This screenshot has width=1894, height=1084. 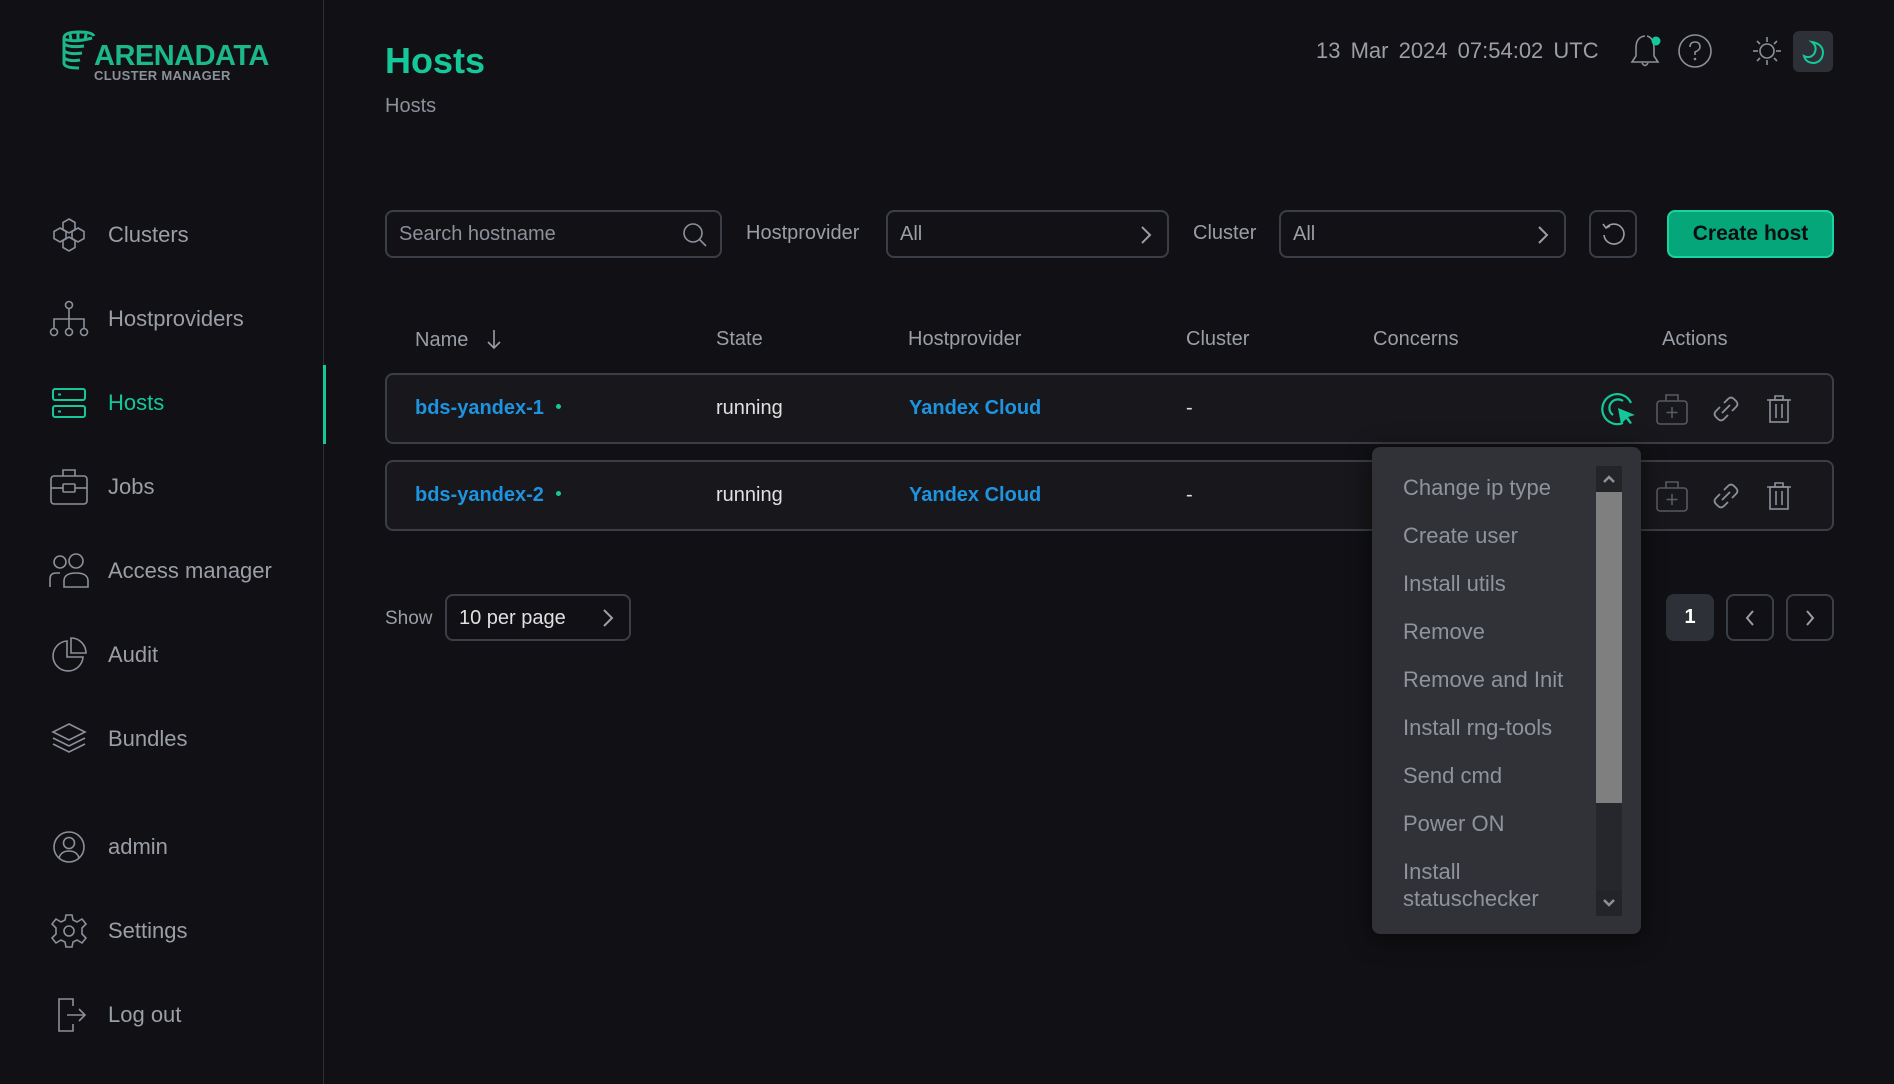 What do you see at coordinates (458, 340) in the screenshot?
I see `column-header-name: Name` at bounding box center [458, 340].